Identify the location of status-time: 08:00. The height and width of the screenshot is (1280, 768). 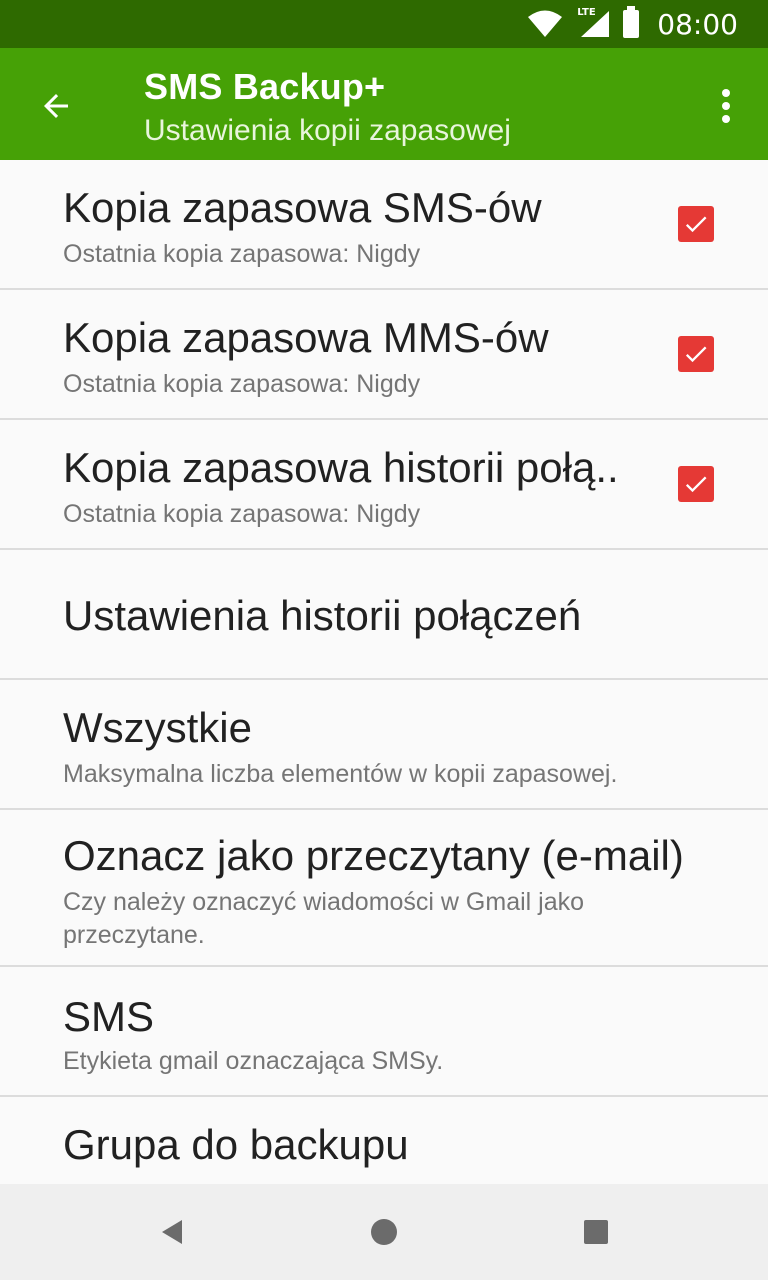
(697, 24).